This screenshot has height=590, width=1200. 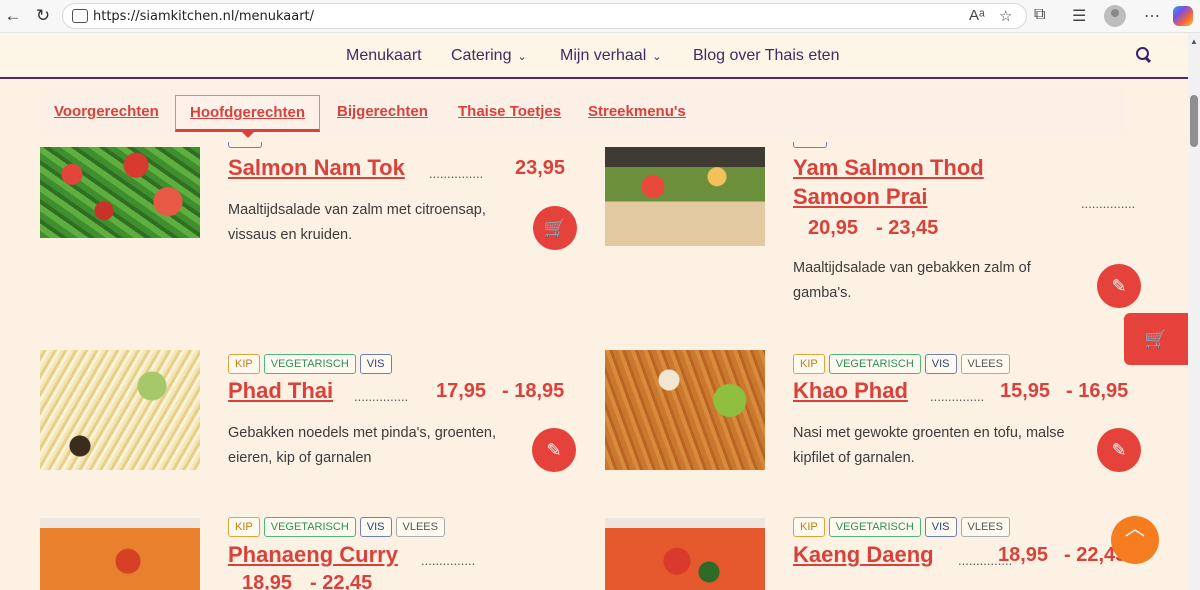 What do you see at coordinates (120, 192) in the screenshot?
I see `dish-photo-salmon-nam-tok` at bounding box center [120, 192].